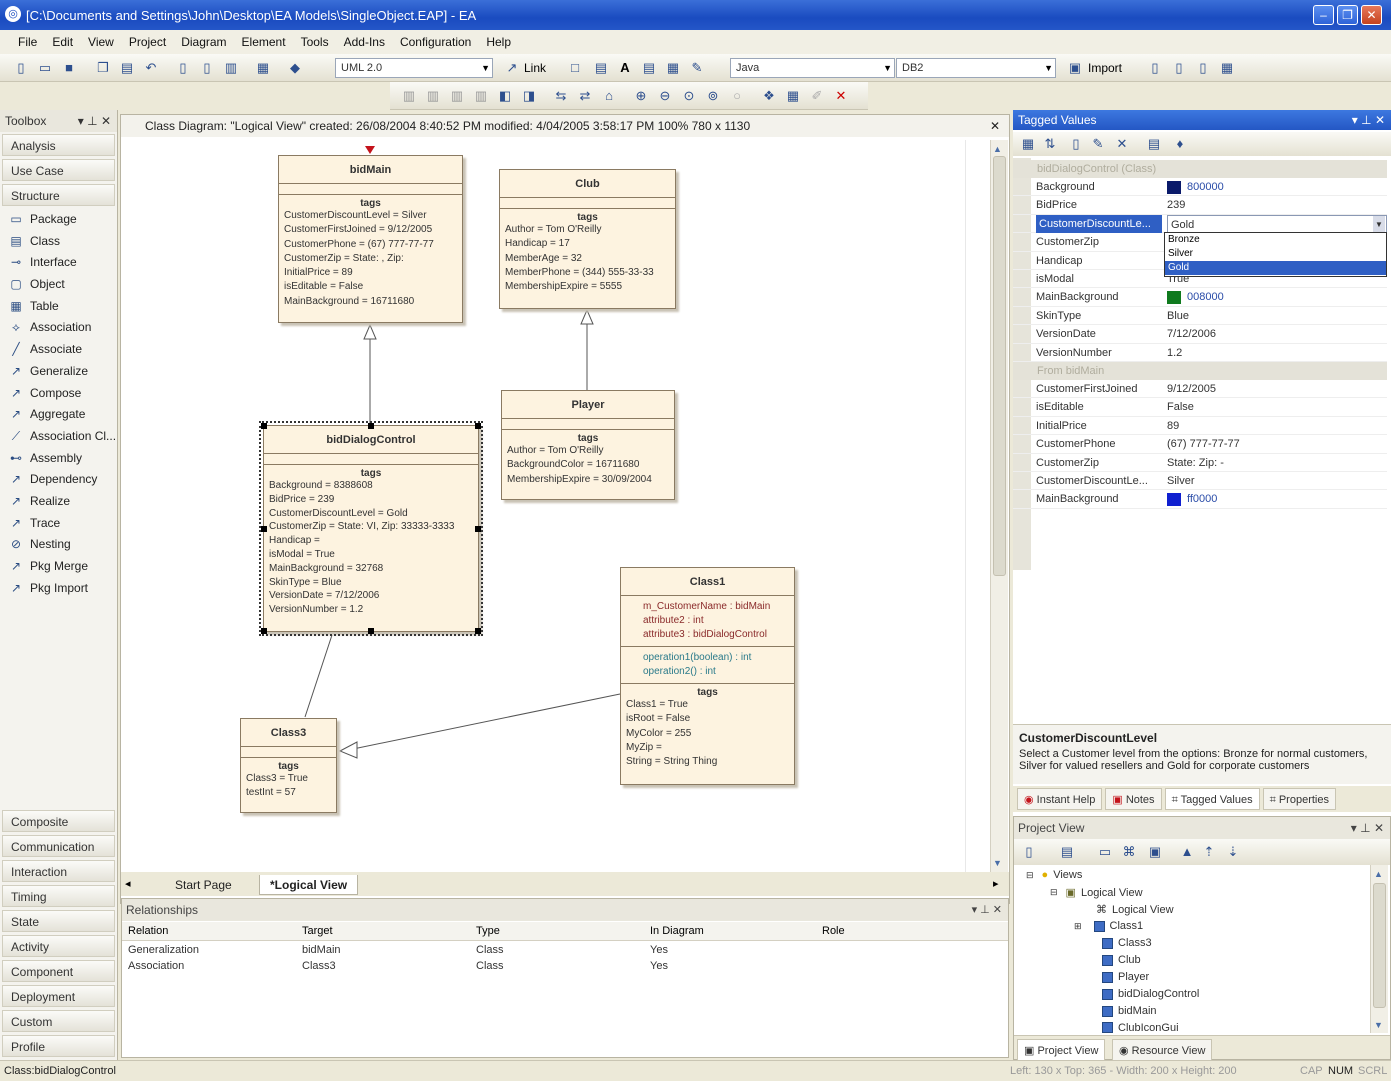 The height and width of the screenshot is (1081, 1391). What do you see at coordinates (317, 931) in the screenshot?
I see `column-target: Target` at bounding box center [317, 931].